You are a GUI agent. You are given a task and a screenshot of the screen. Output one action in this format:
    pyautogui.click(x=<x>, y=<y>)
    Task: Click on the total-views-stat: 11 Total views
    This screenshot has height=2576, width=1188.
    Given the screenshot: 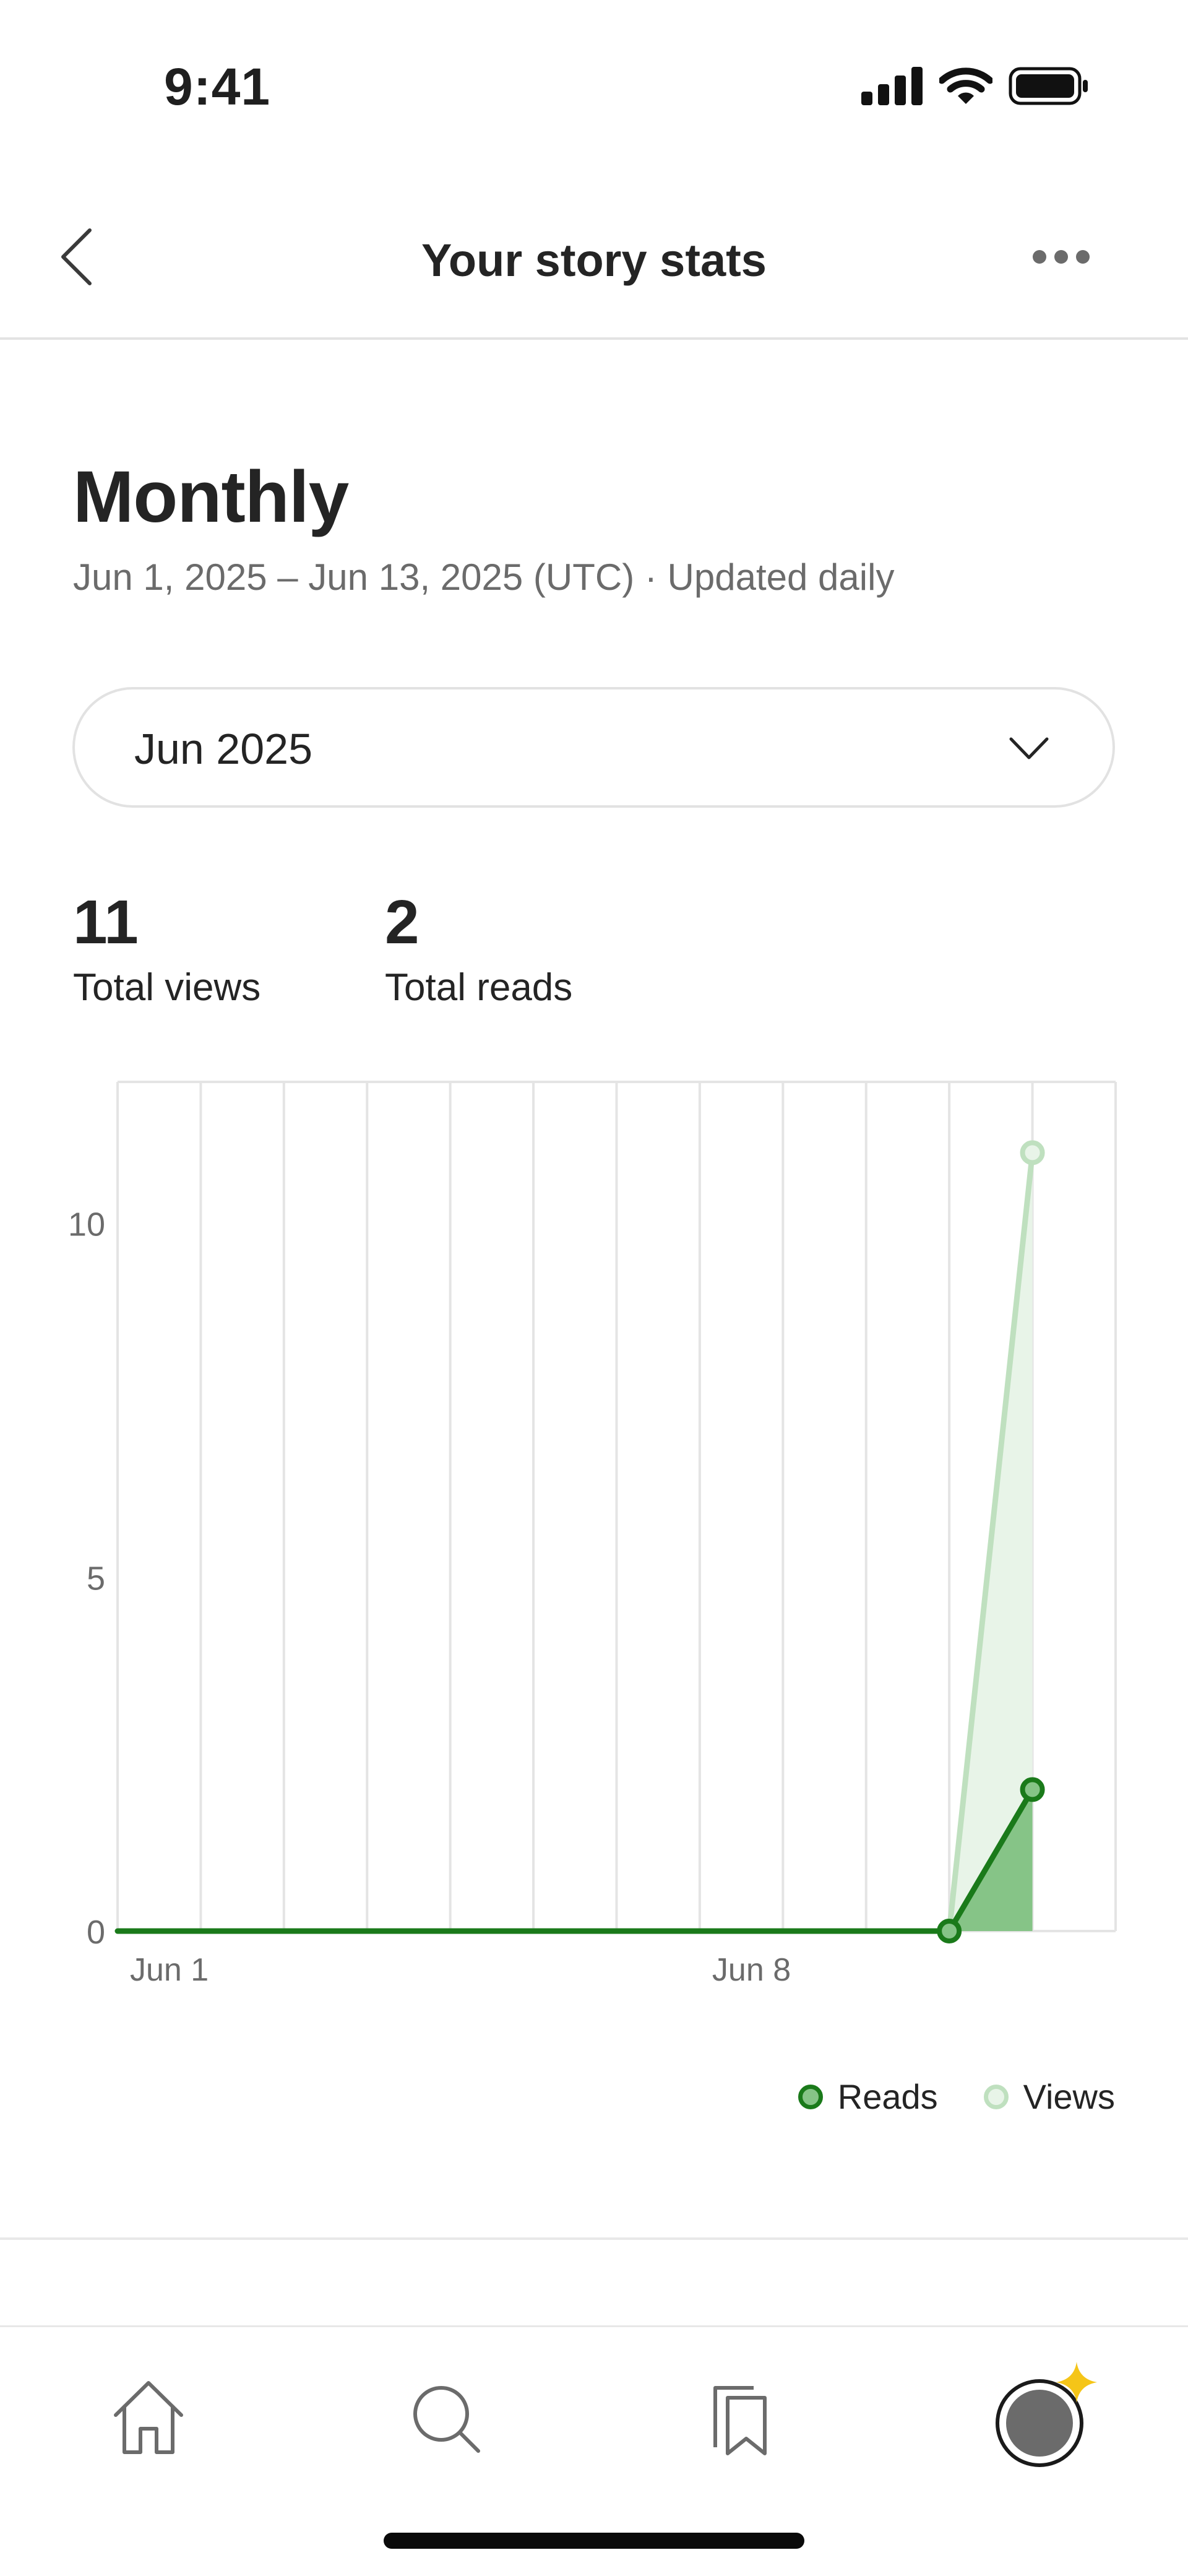 What is the action you would take?
    pyautogui.click(x=166, y=947)
    